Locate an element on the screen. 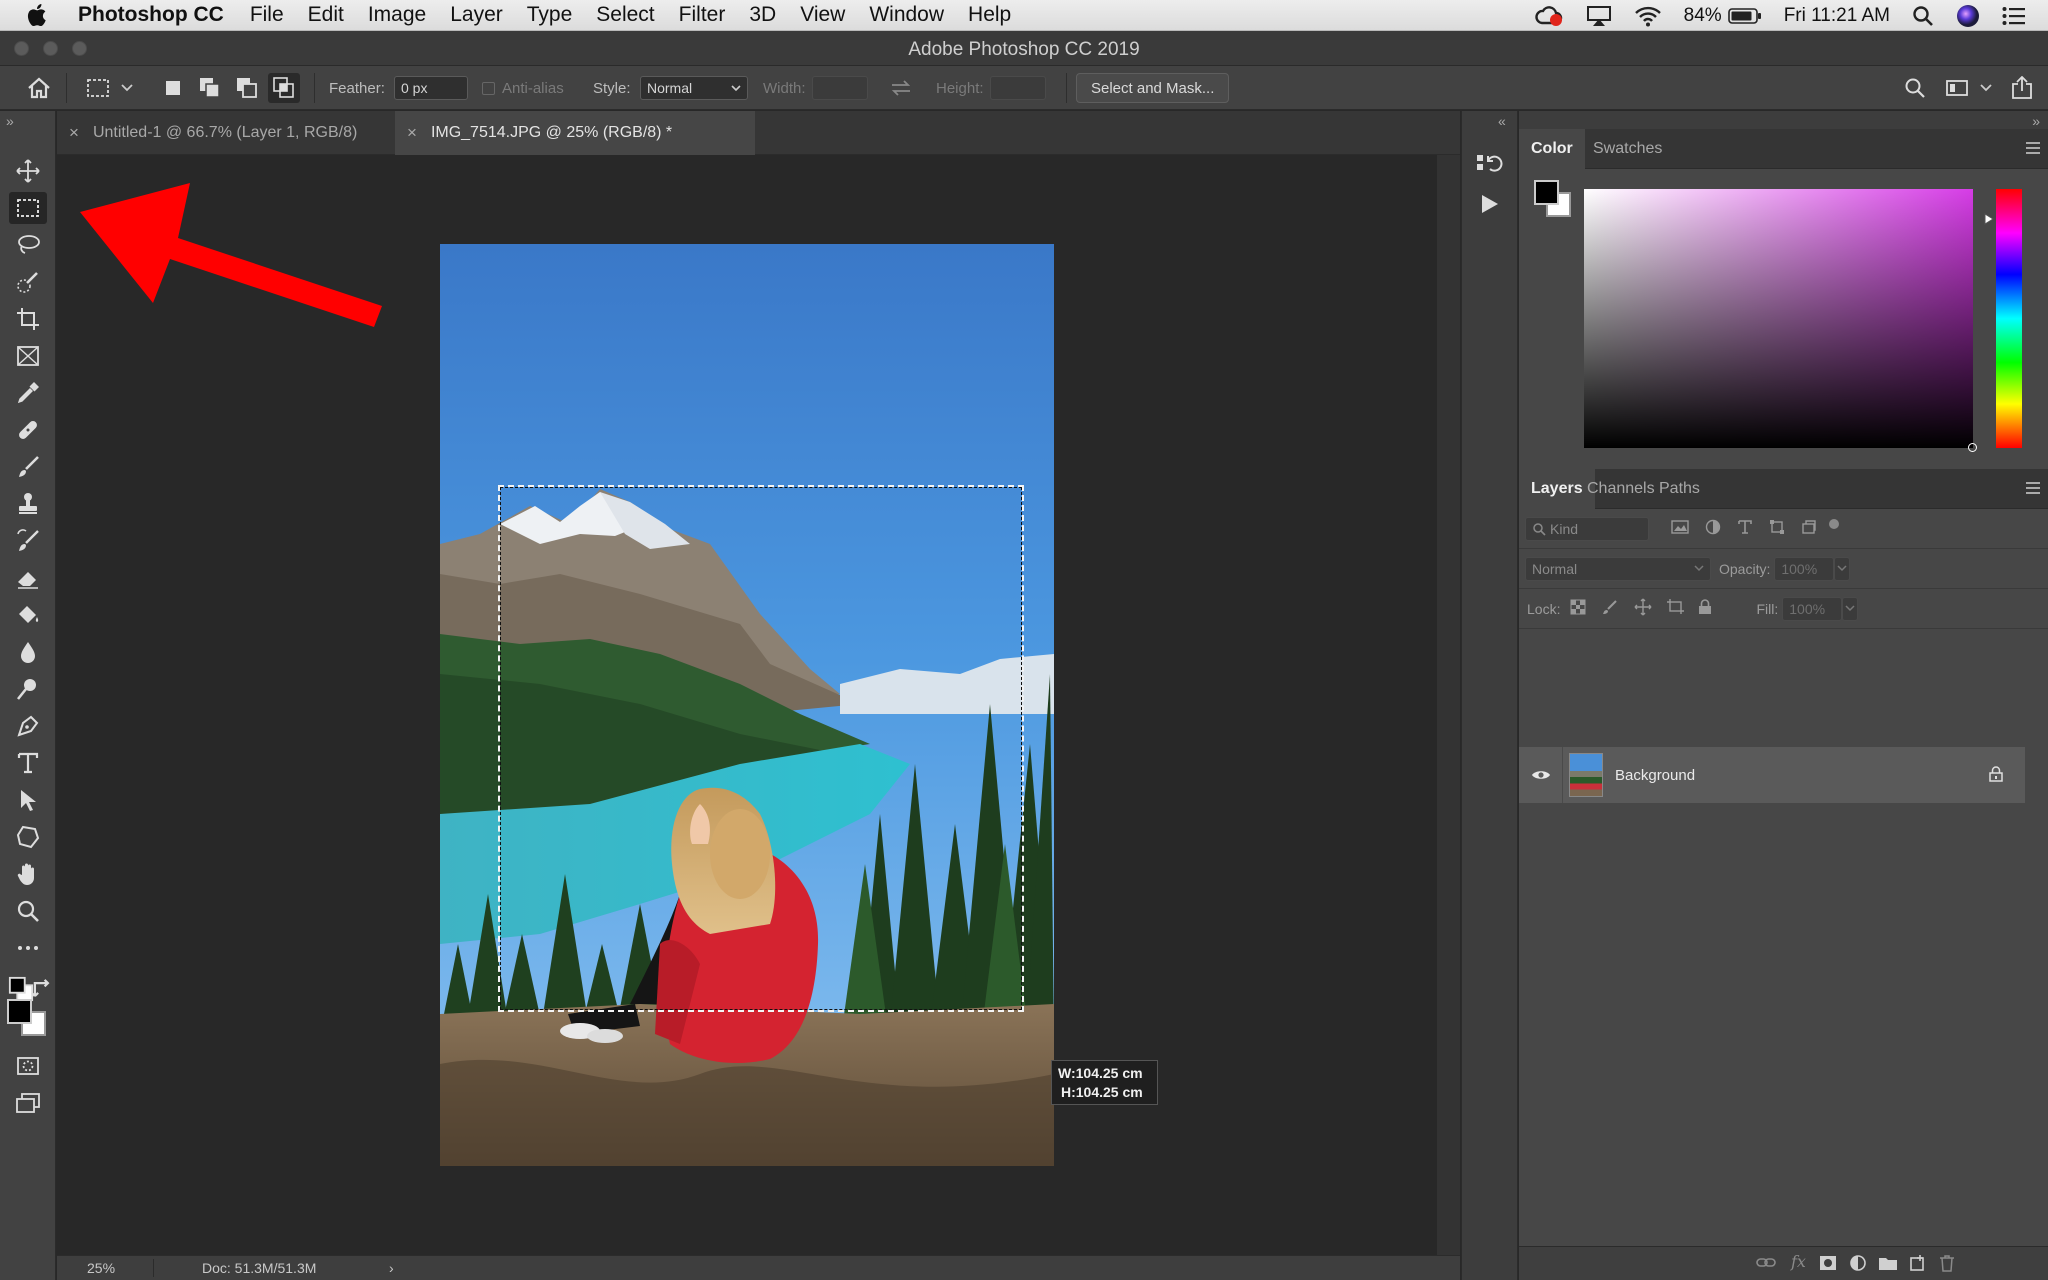 This screenshot has width=2048, height=1280. type-icon is located at coordinates (28, 763).